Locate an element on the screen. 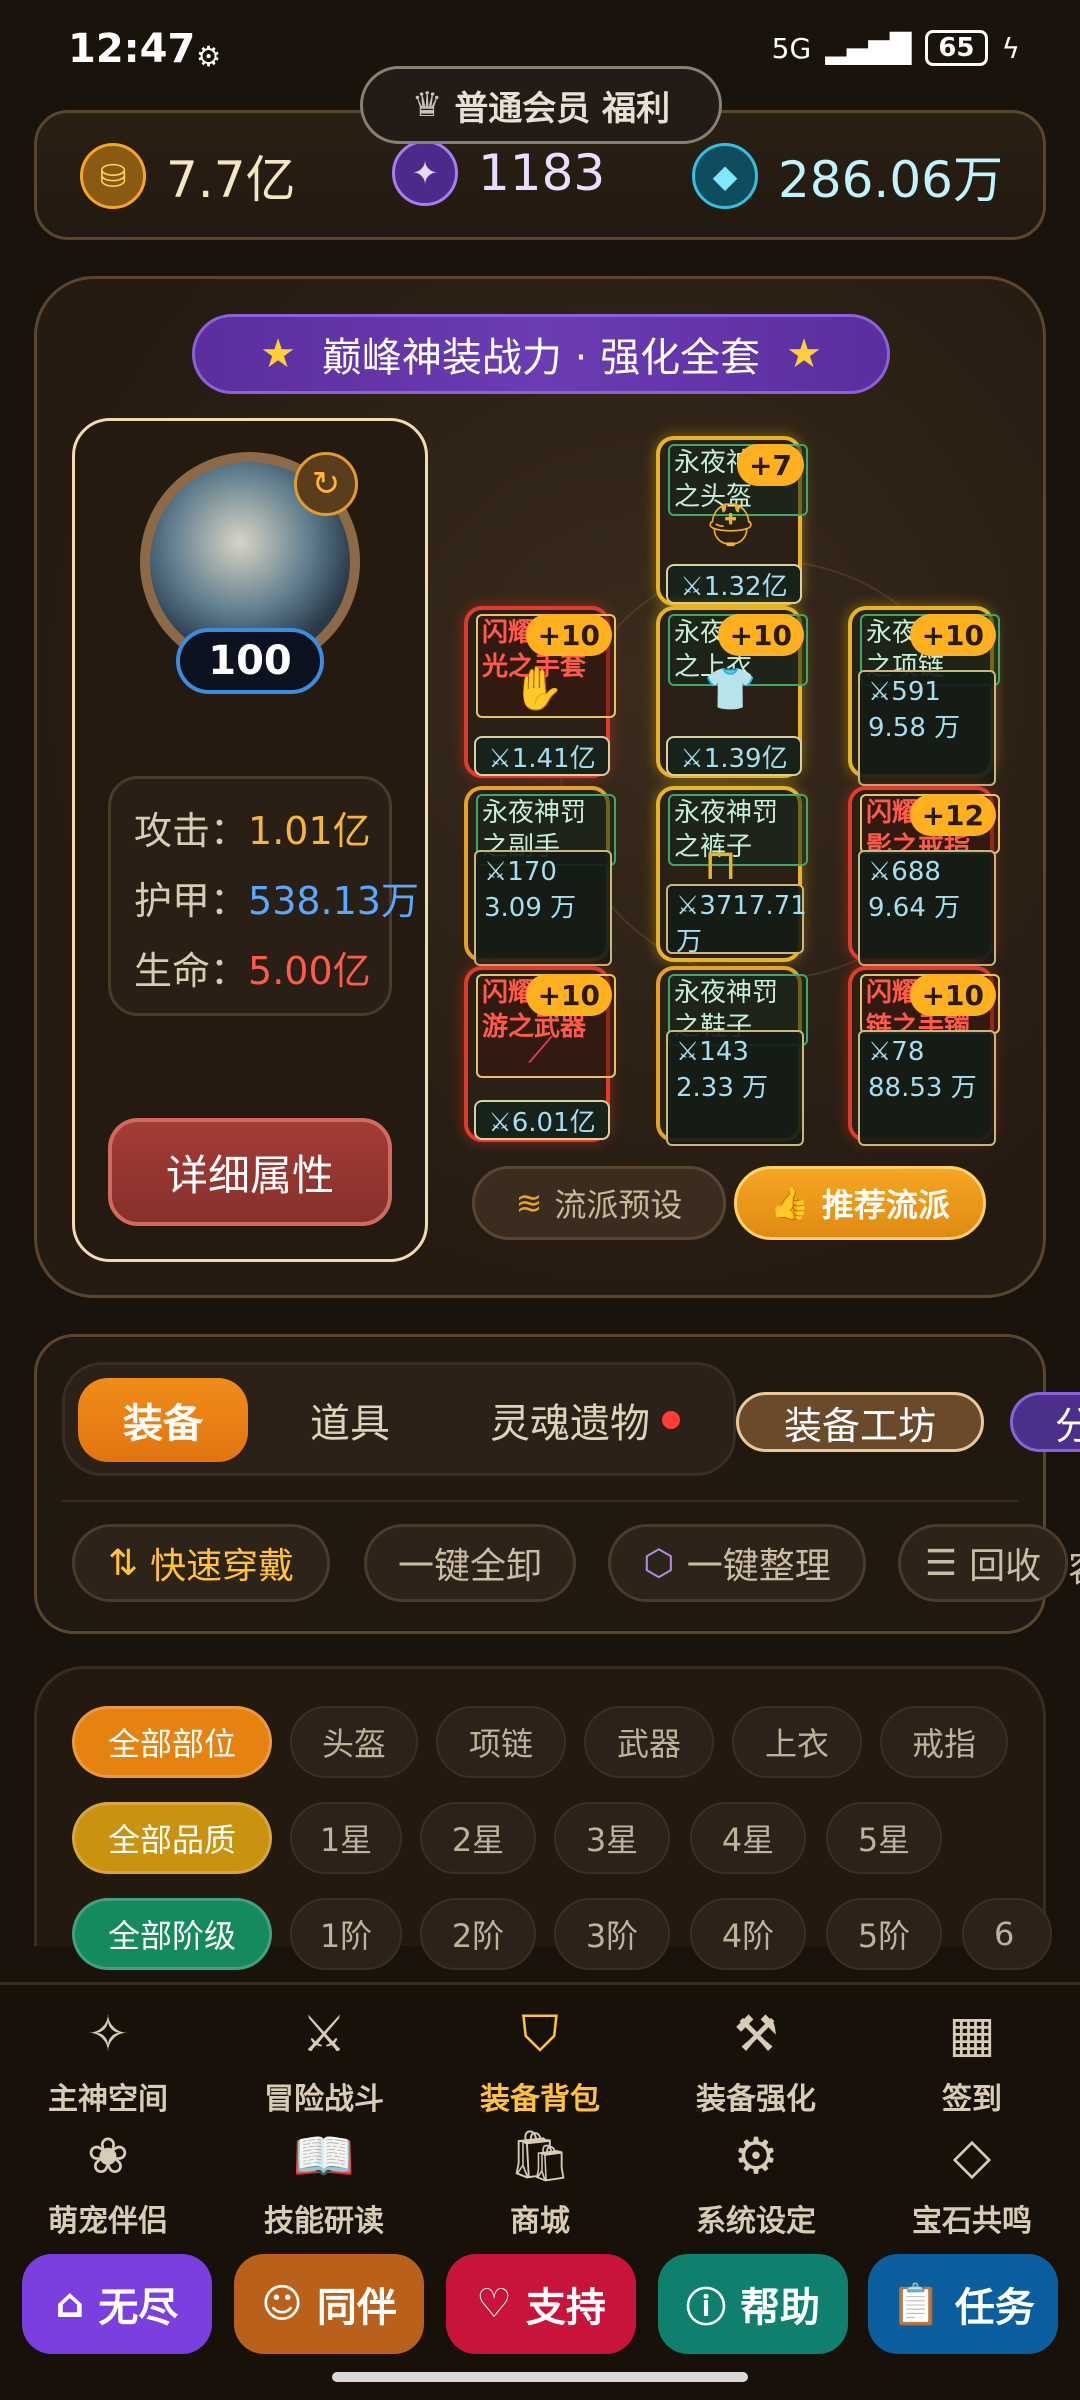 This screenshot has width=1080, height=2400. diamond-currency: ◆ 286.06万 is located at coordinates (847, 176).